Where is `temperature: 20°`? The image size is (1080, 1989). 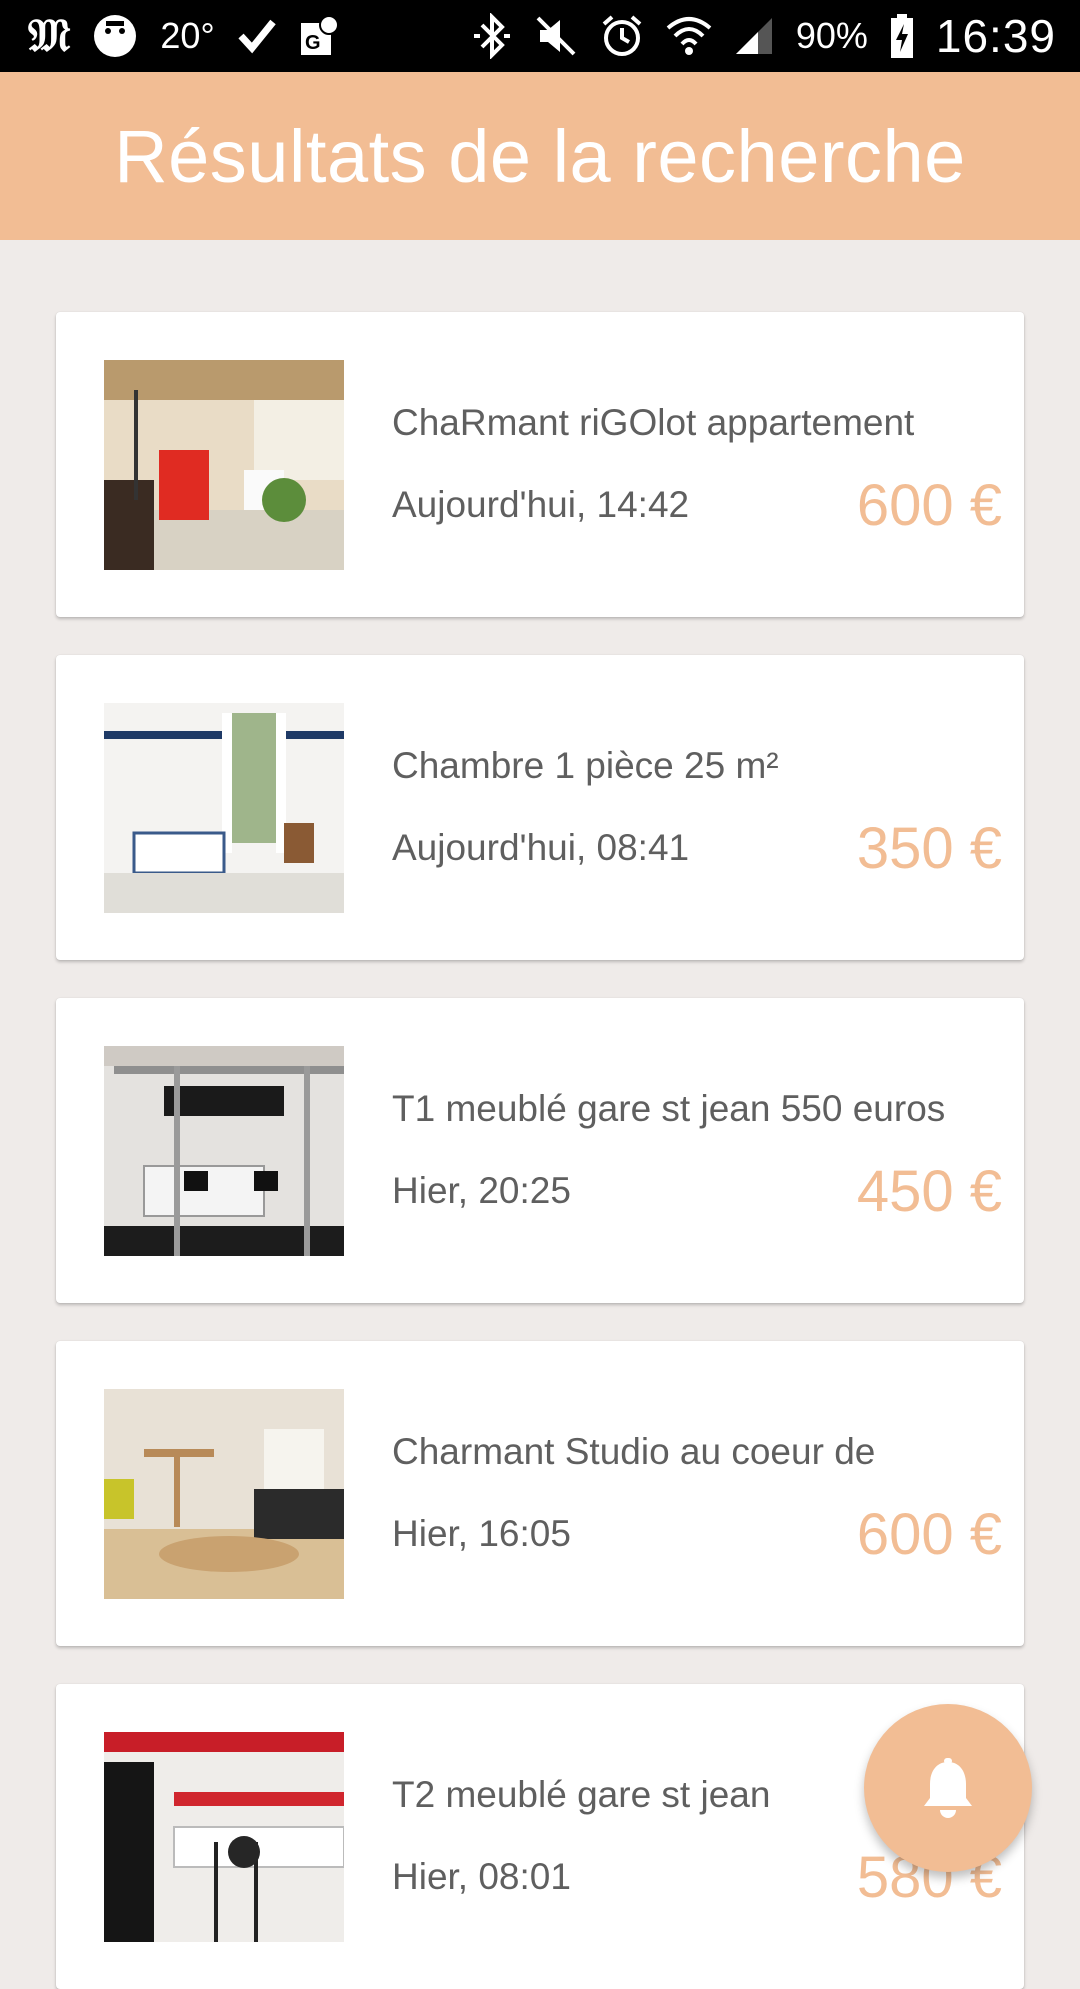 temperature: 20° is located at coordinates (187, 35).